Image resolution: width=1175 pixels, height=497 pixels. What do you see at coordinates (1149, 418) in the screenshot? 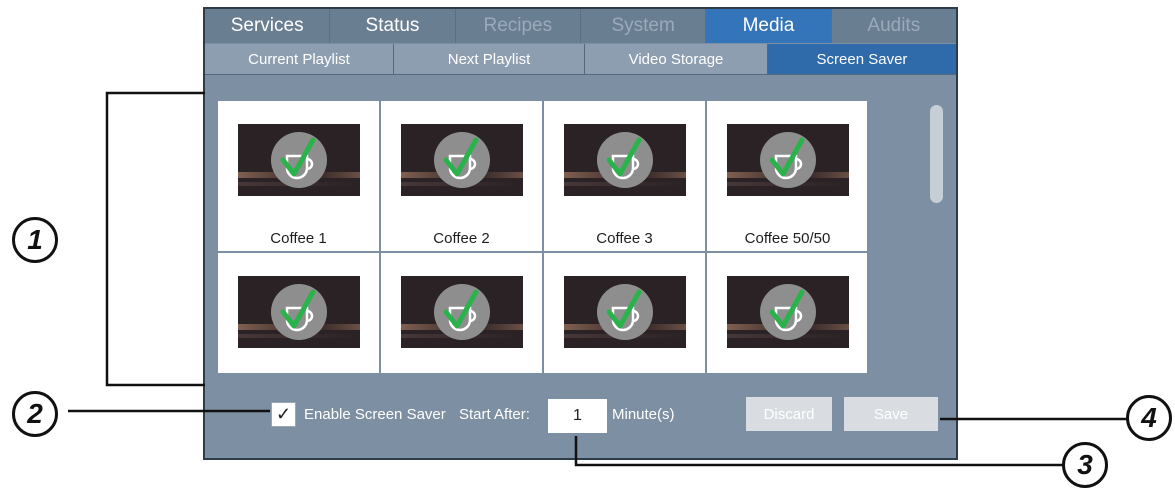
I see `callout-4: 4` at bounding box center [1149, 418].